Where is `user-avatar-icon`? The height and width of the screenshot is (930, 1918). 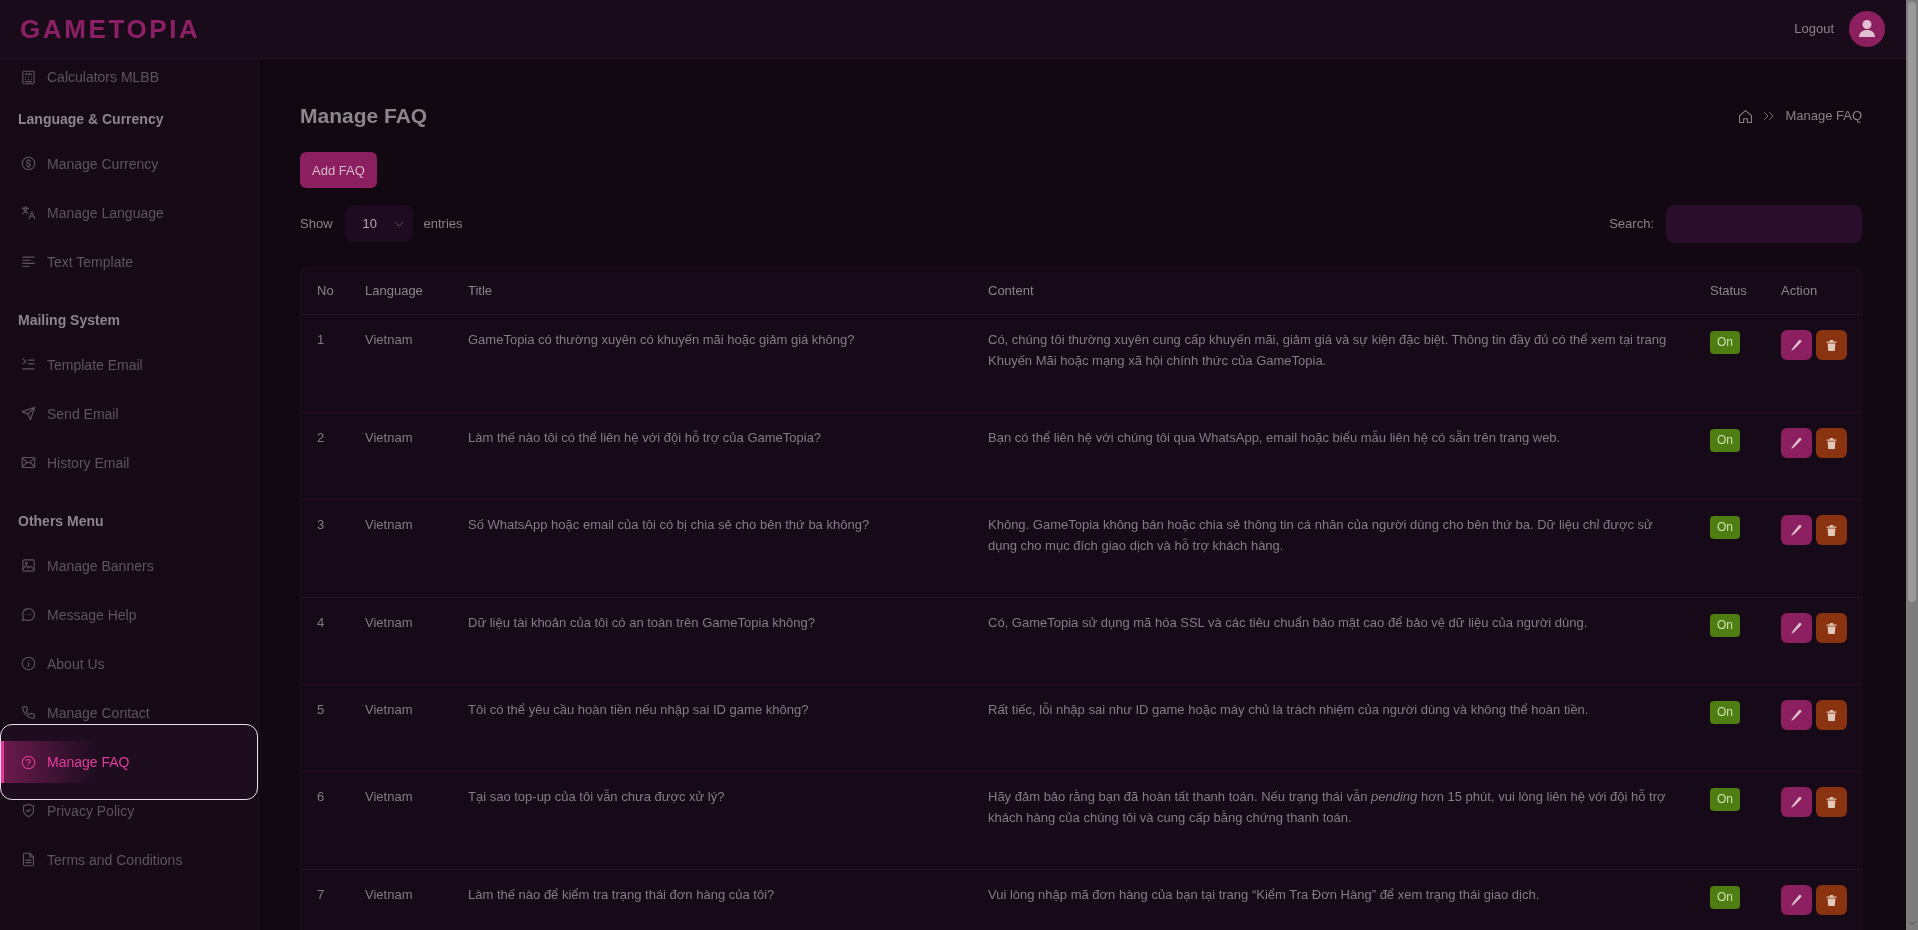 user-avatar-icon is located at coordinates (1867, 29).